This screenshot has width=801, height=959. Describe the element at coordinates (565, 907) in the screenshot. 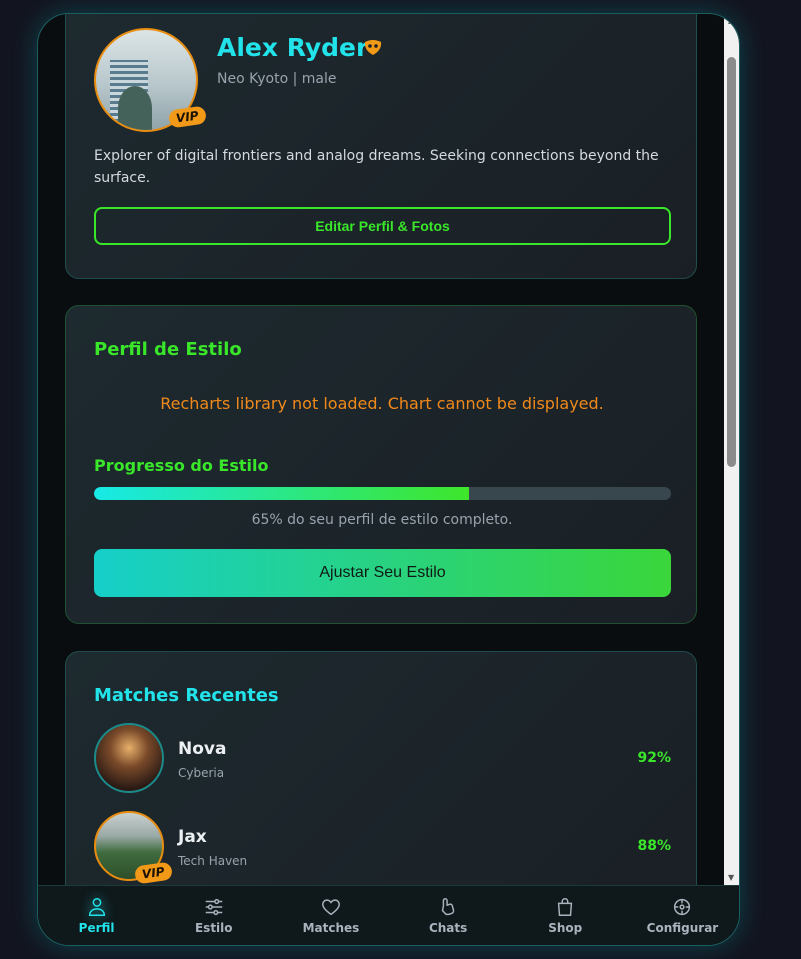

I see `shopping-bag-icon` at that location.